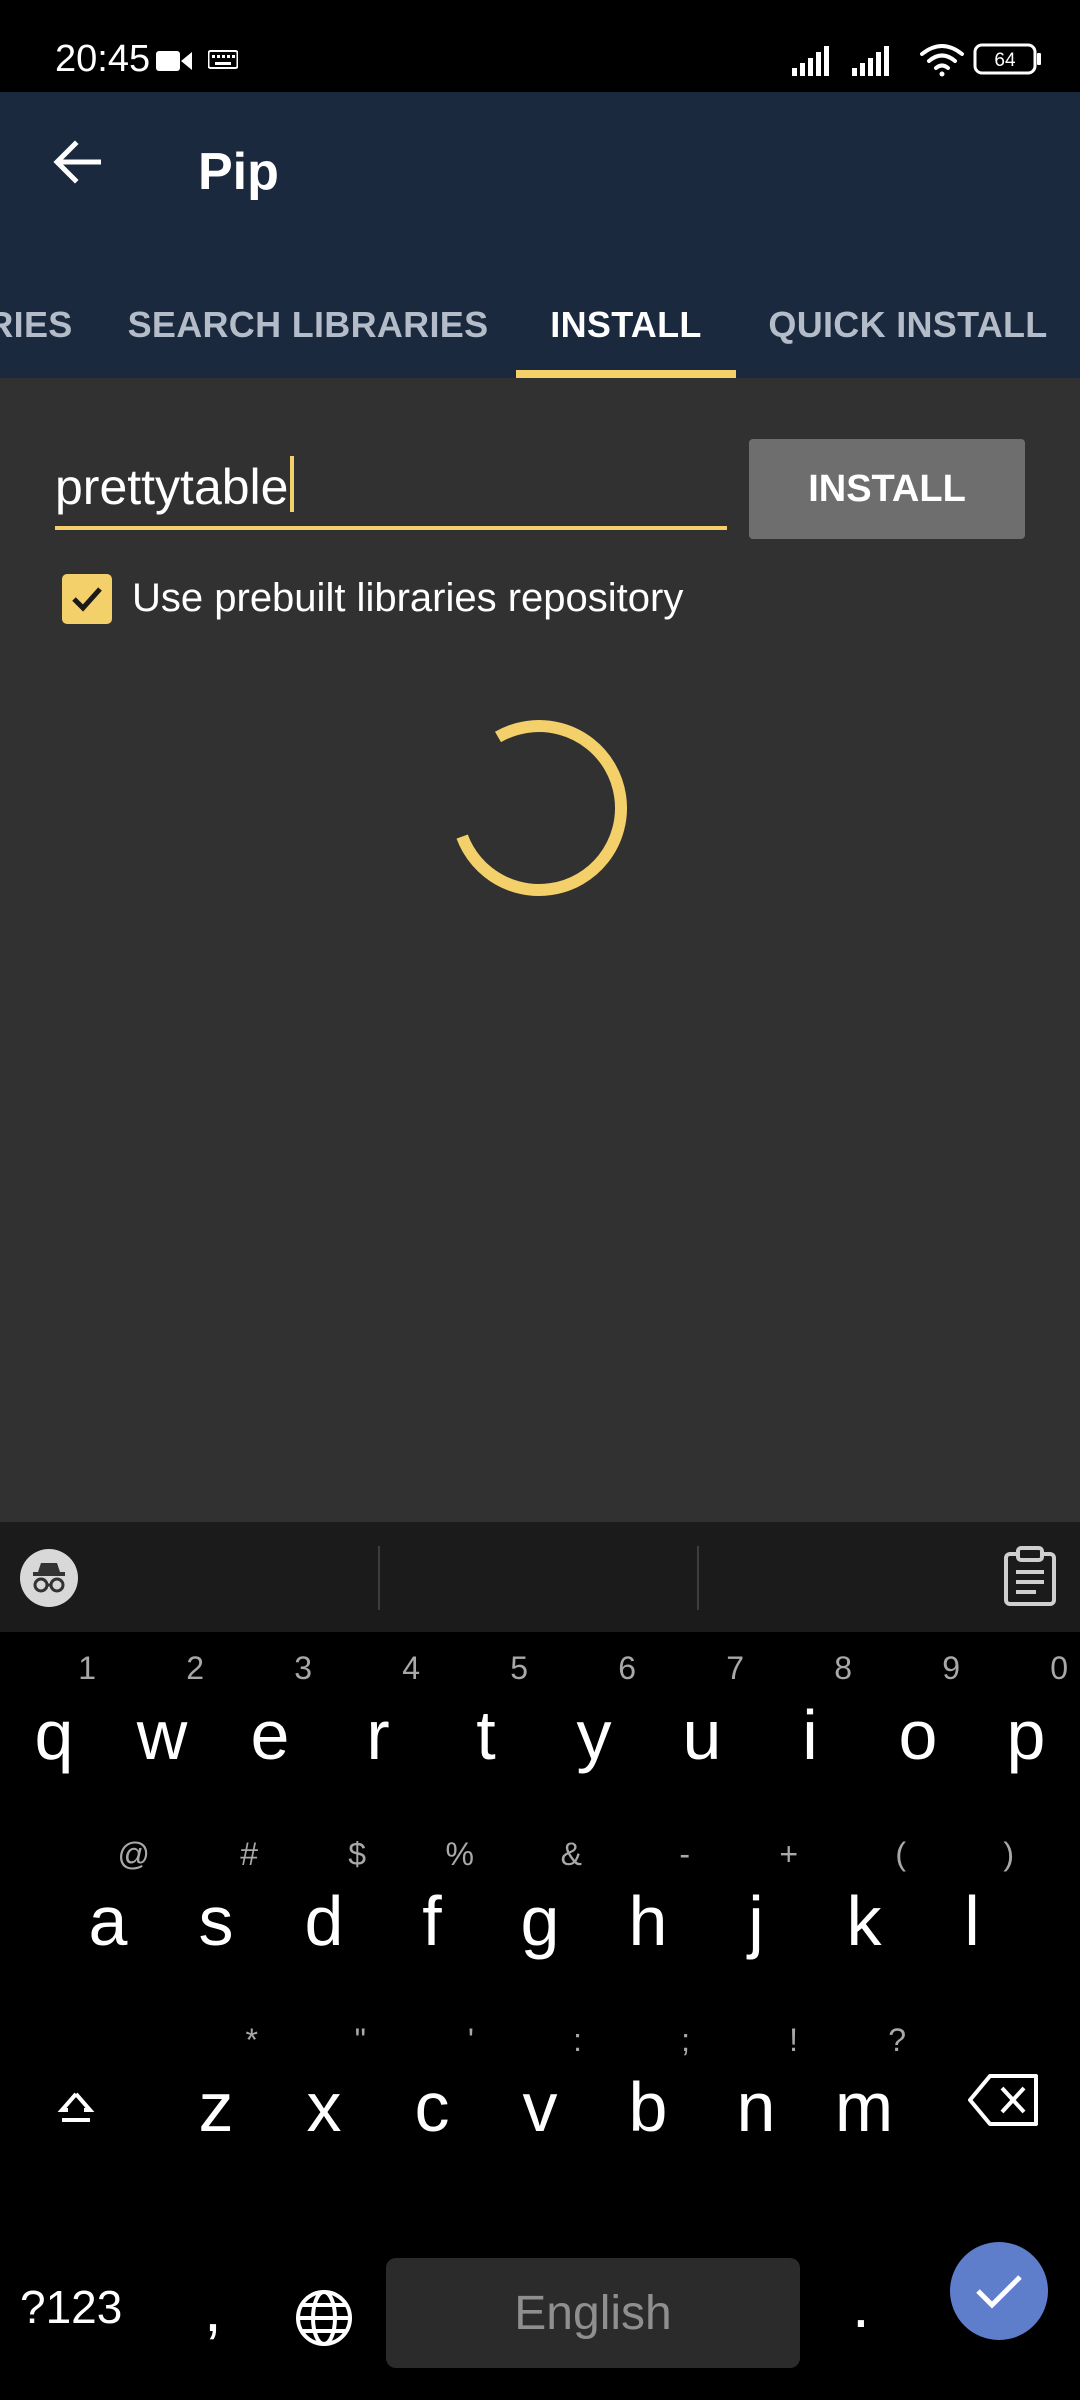 Image resolution: width=1080 pixels, height=2400 pixels. I want to click on key-p: 0p, so click(1026, 1722).